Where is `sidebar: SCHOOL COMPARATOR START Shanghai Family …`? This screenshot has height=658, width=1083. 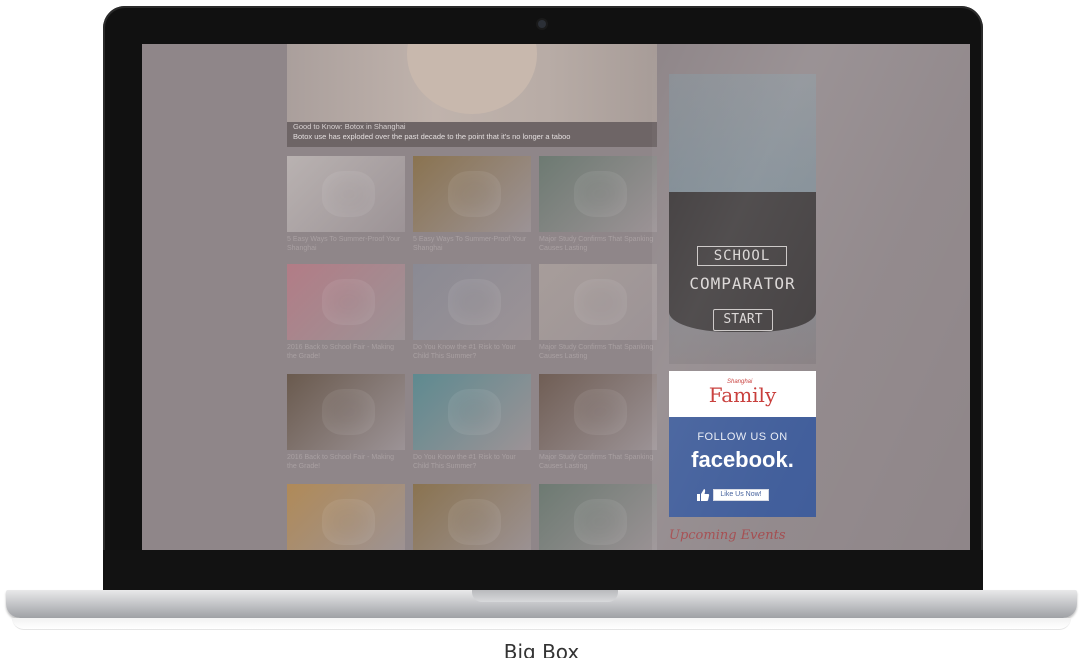 sidebar: SCHOOL COMPARATOR START Shanghai Family … is located at coordinates (742, 297).